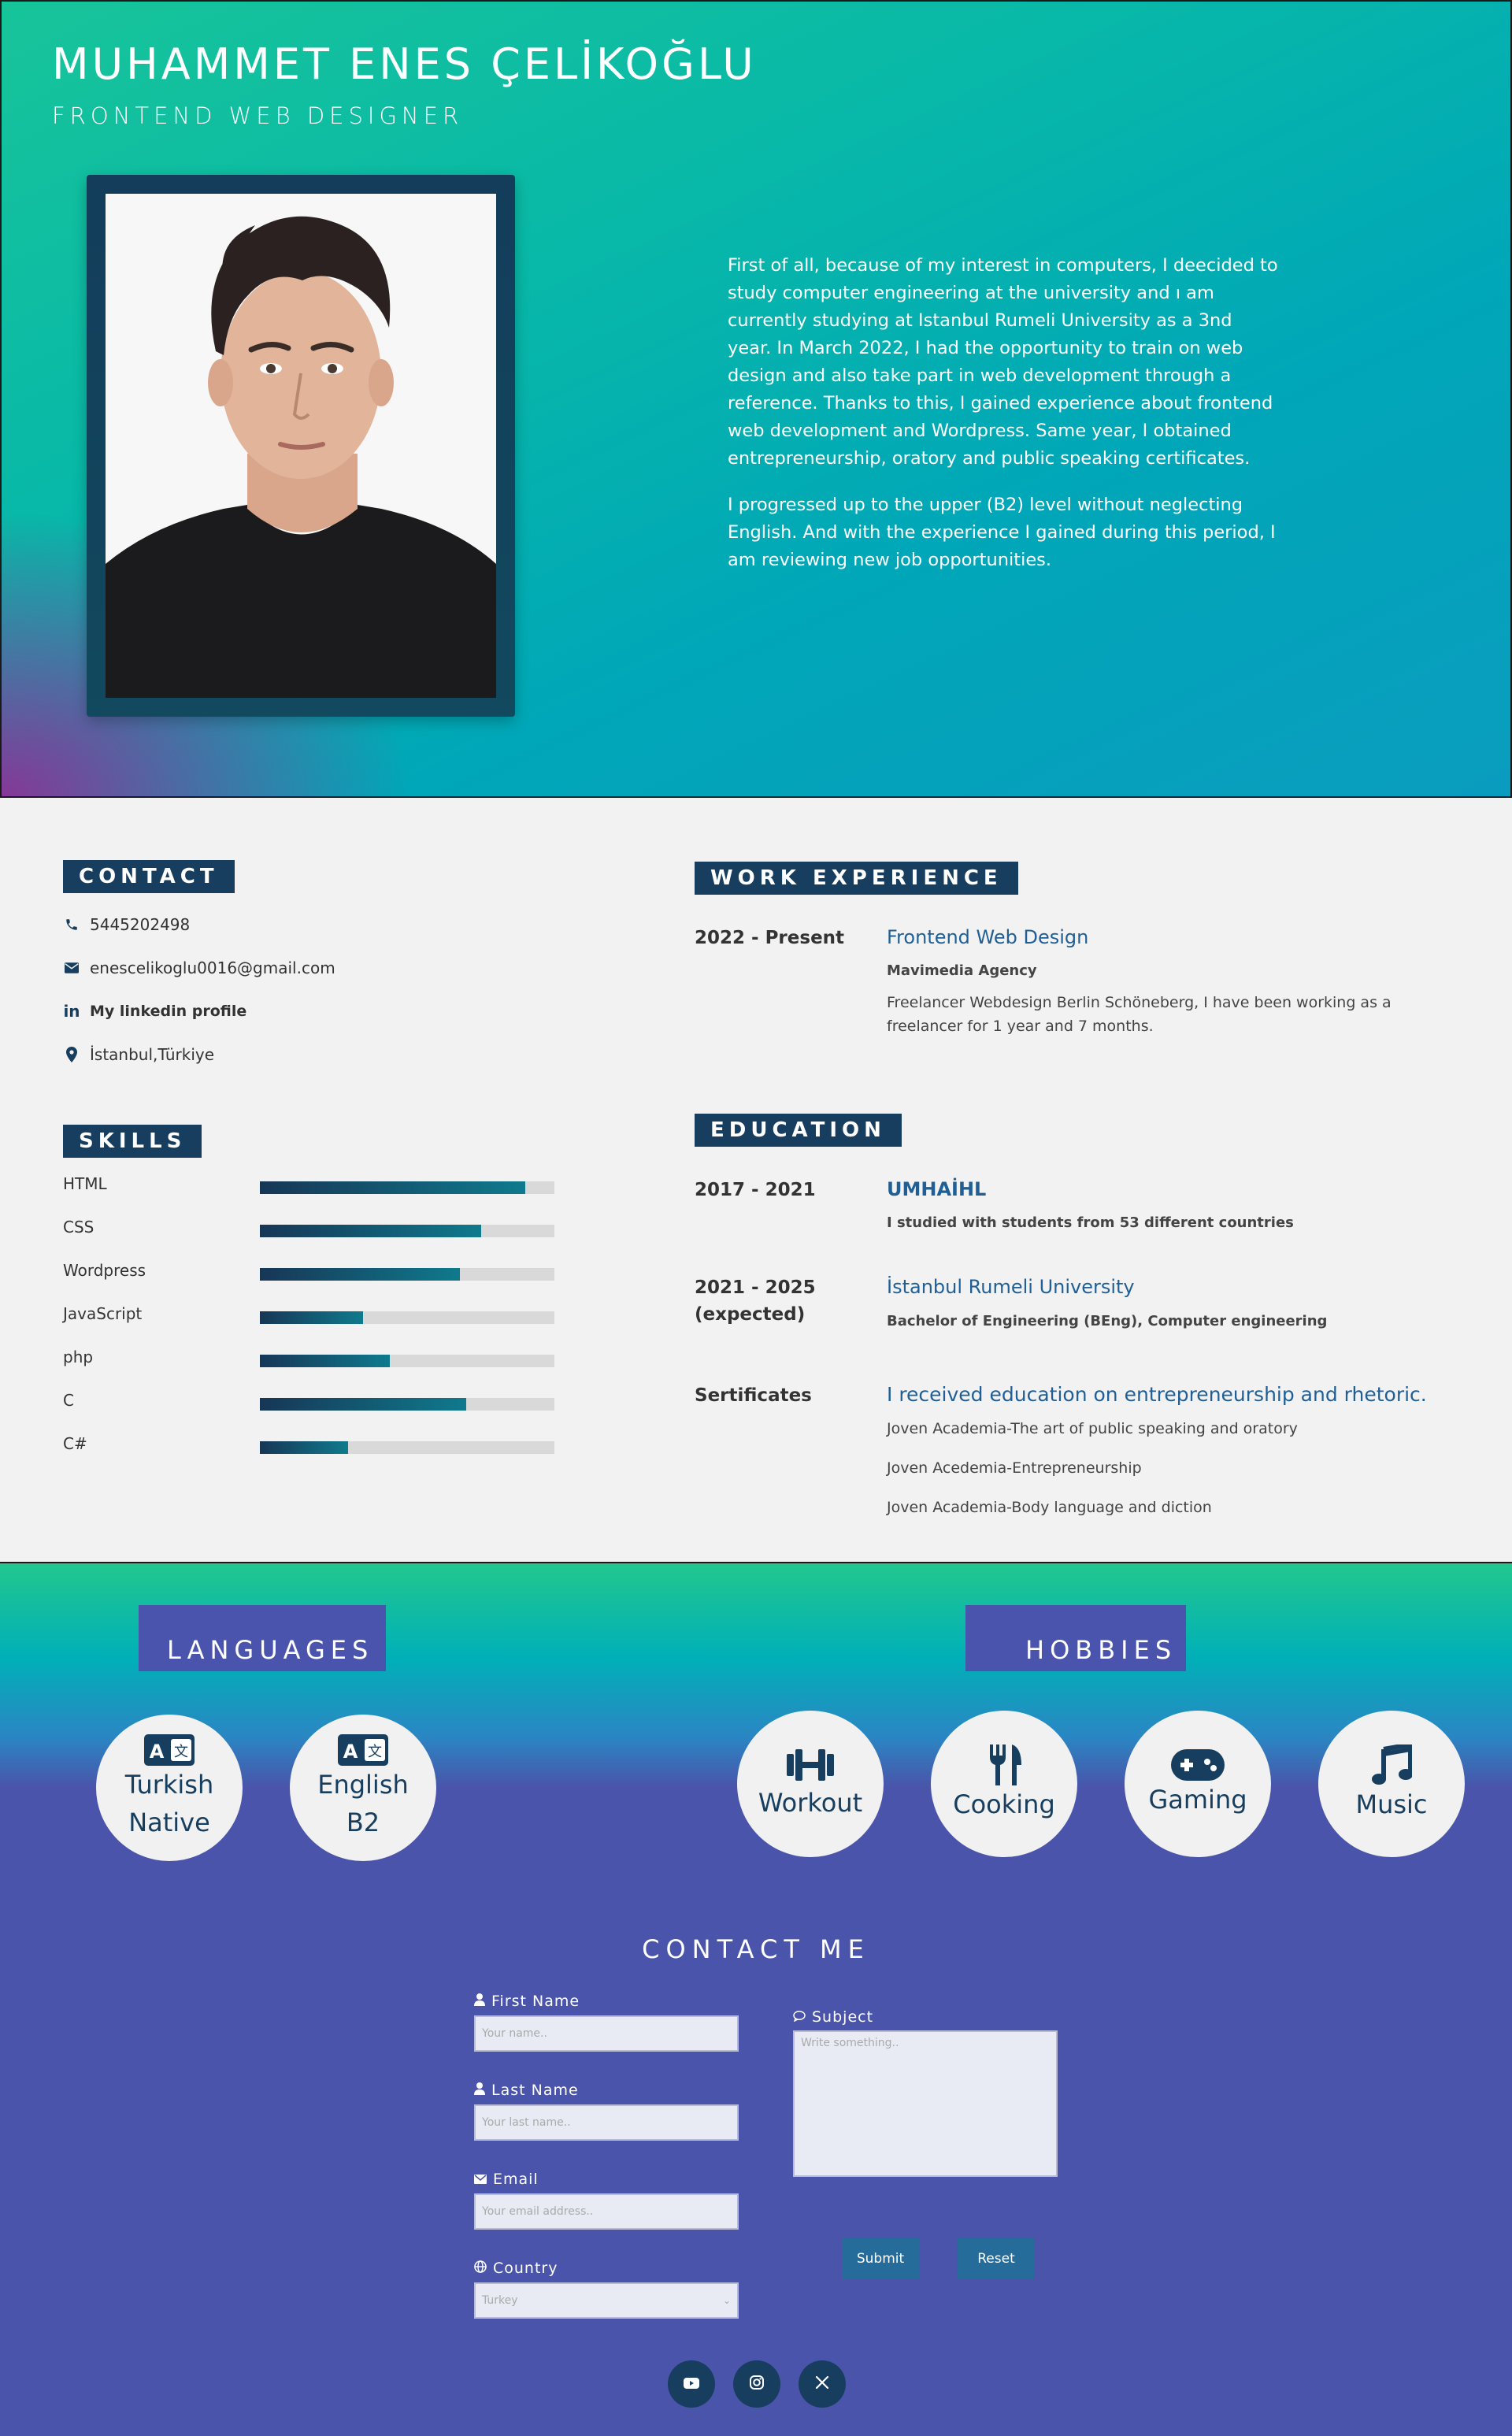  I want to click on language-english: A文 English B2, so click(363, 1788).